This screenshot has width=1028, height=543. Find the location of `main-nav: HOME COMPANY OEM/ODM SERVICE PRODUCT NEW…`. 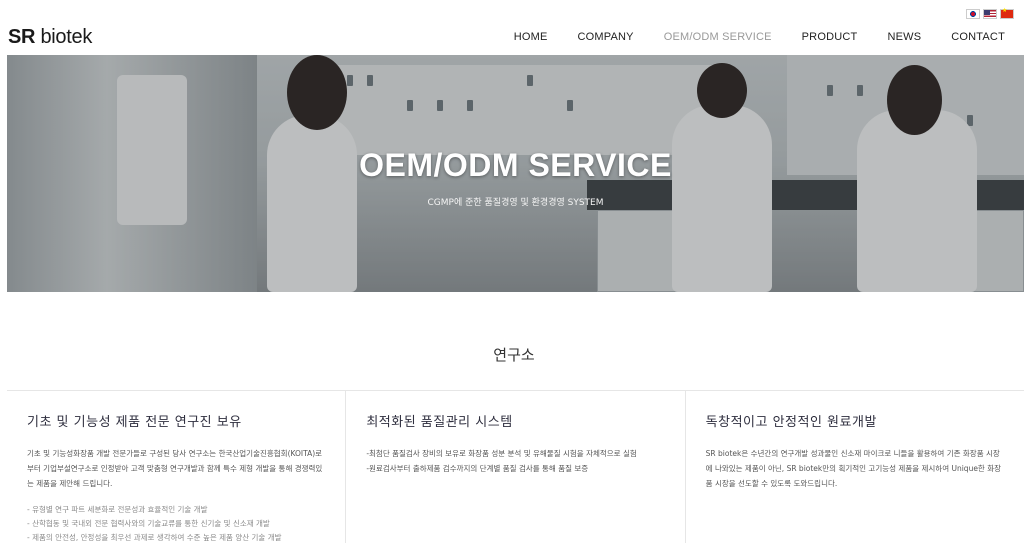

main-nav: HOME COMPANY OEM/ODM SERVICE PRODUCT NEW… is located at coordinates (744, 37).